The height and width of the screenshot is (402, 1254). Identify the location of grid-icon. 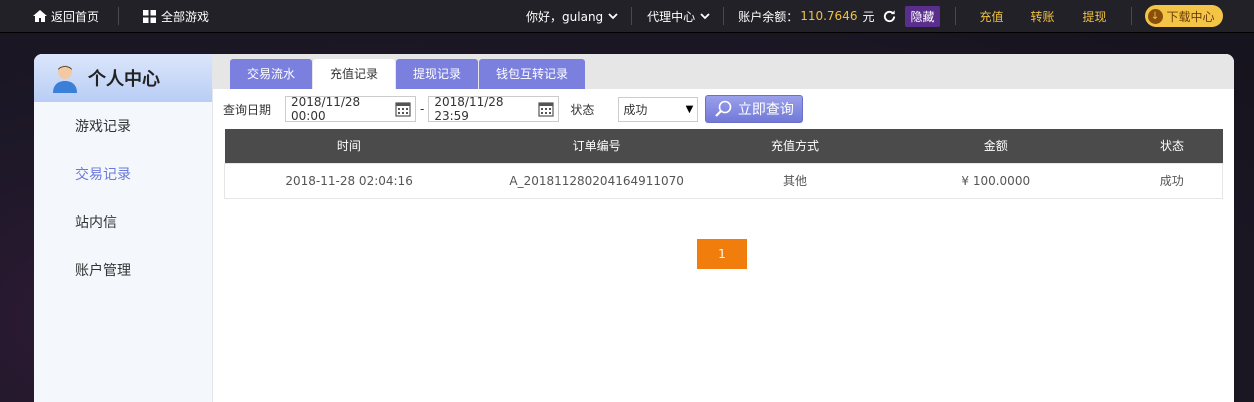
(150, 16).